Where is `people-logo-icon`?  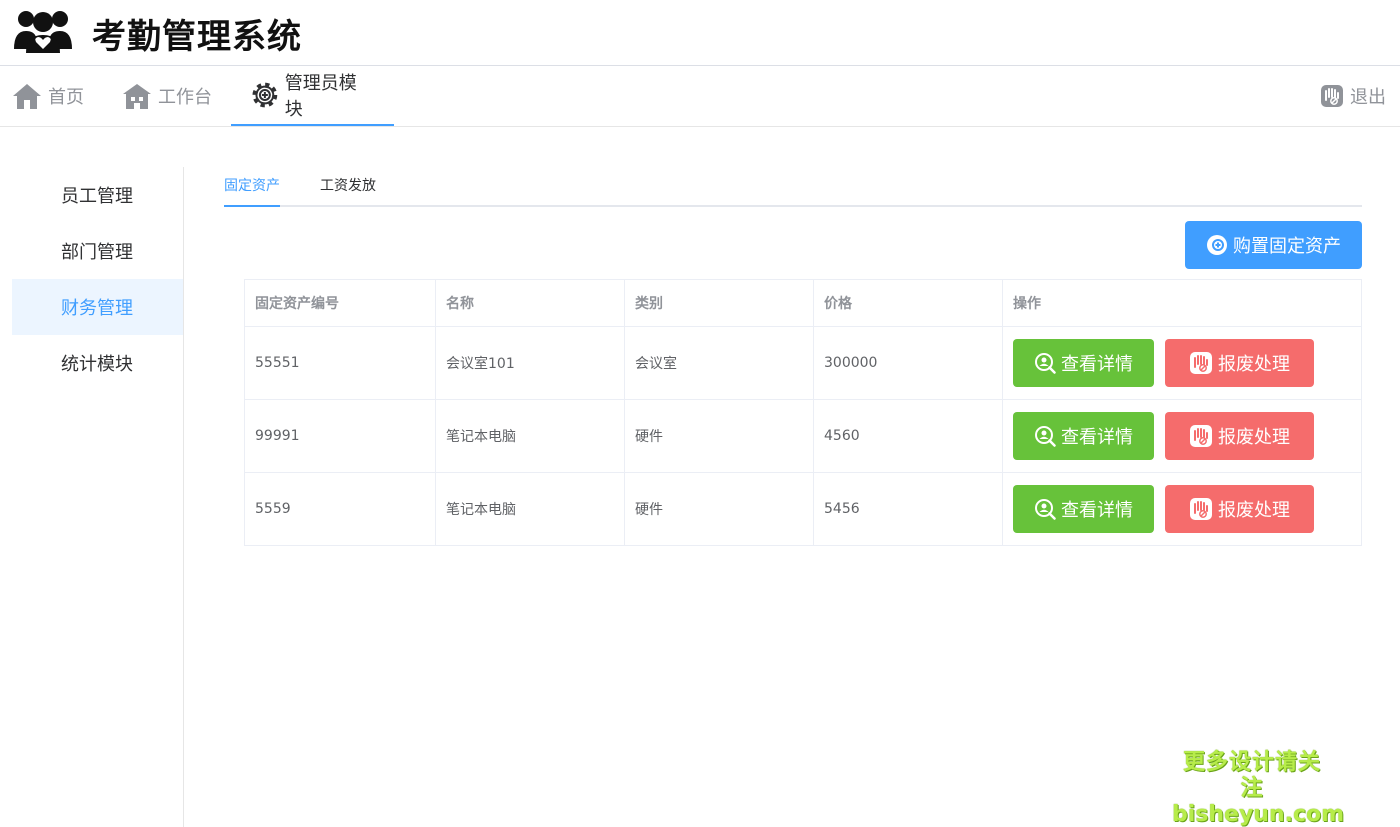 people-logo-icon is located at coordinates (43, 32).